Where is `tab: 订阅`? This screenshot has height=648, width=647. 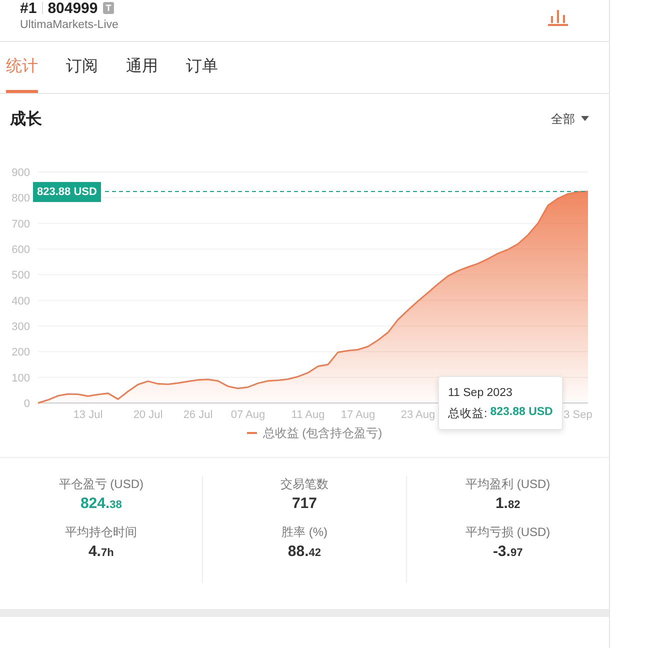 tab: 订阅 is located at coordinates (82, 67).